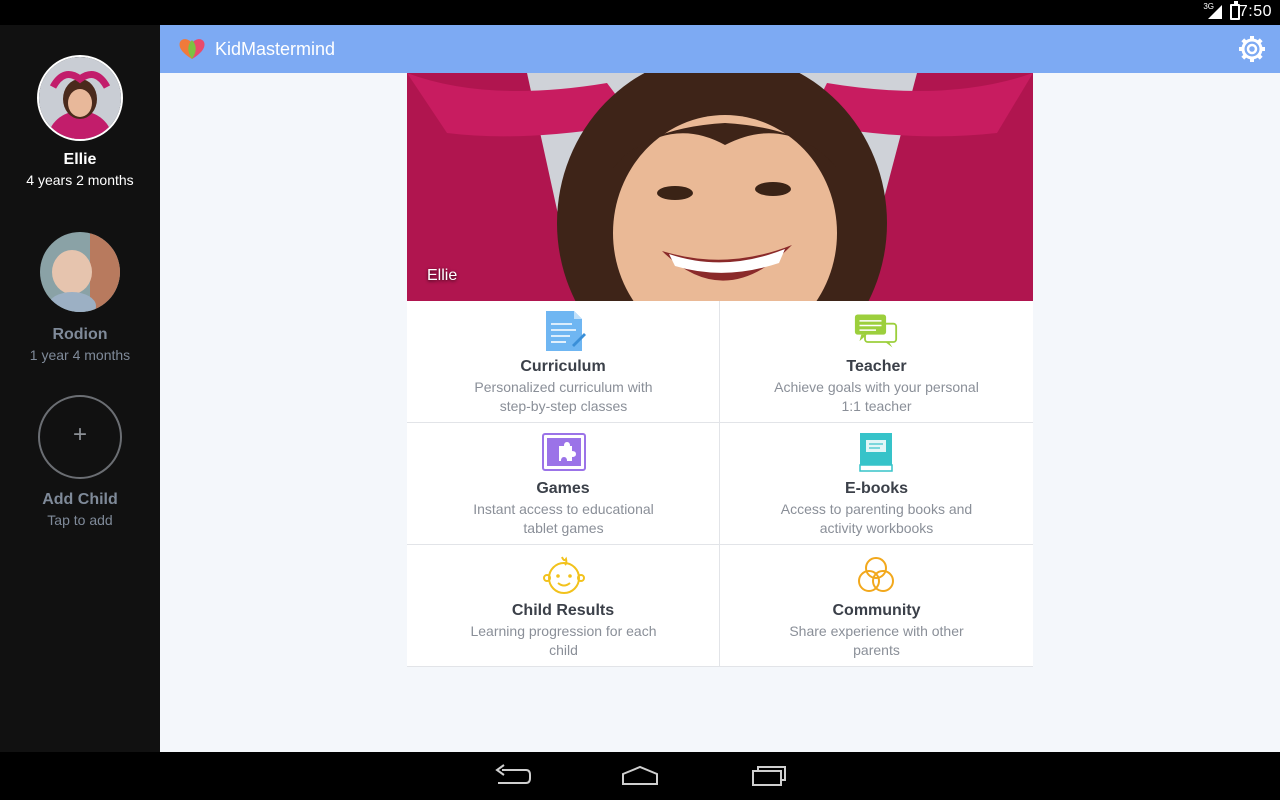 The image size is (1280, 800). Describe the element at coordinates (876, 488) in the screenshot. I see `tile-title: E-books` at that location.